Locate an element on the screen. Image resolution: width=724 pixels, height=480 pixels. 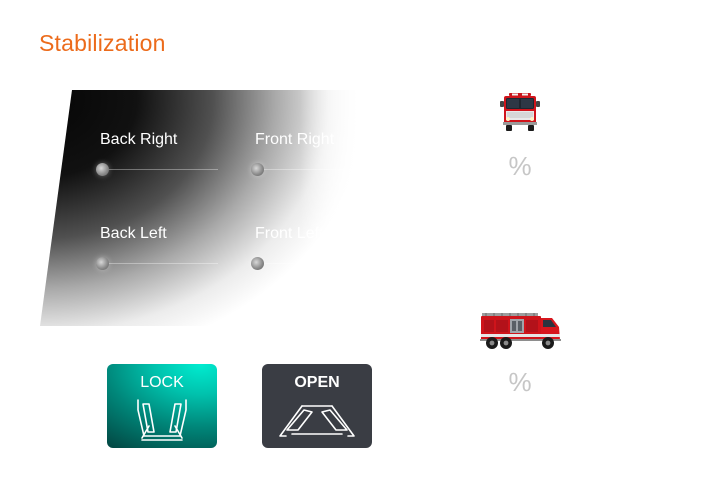
leg-back-right-label: Back Right is located at coordinates (139, 139).